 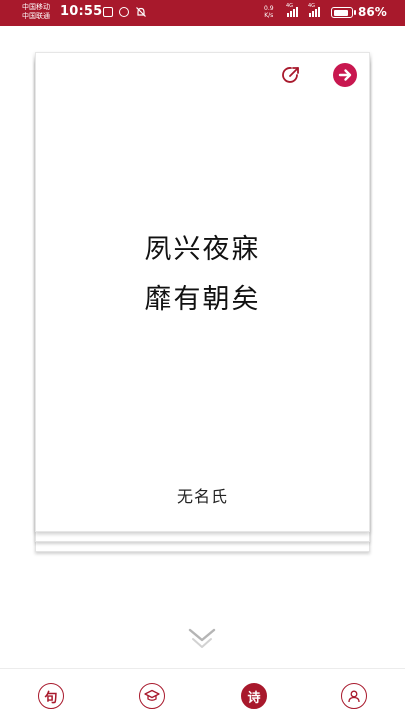 I want to click on nav-poem: 诗, so click(x=254, y=696).